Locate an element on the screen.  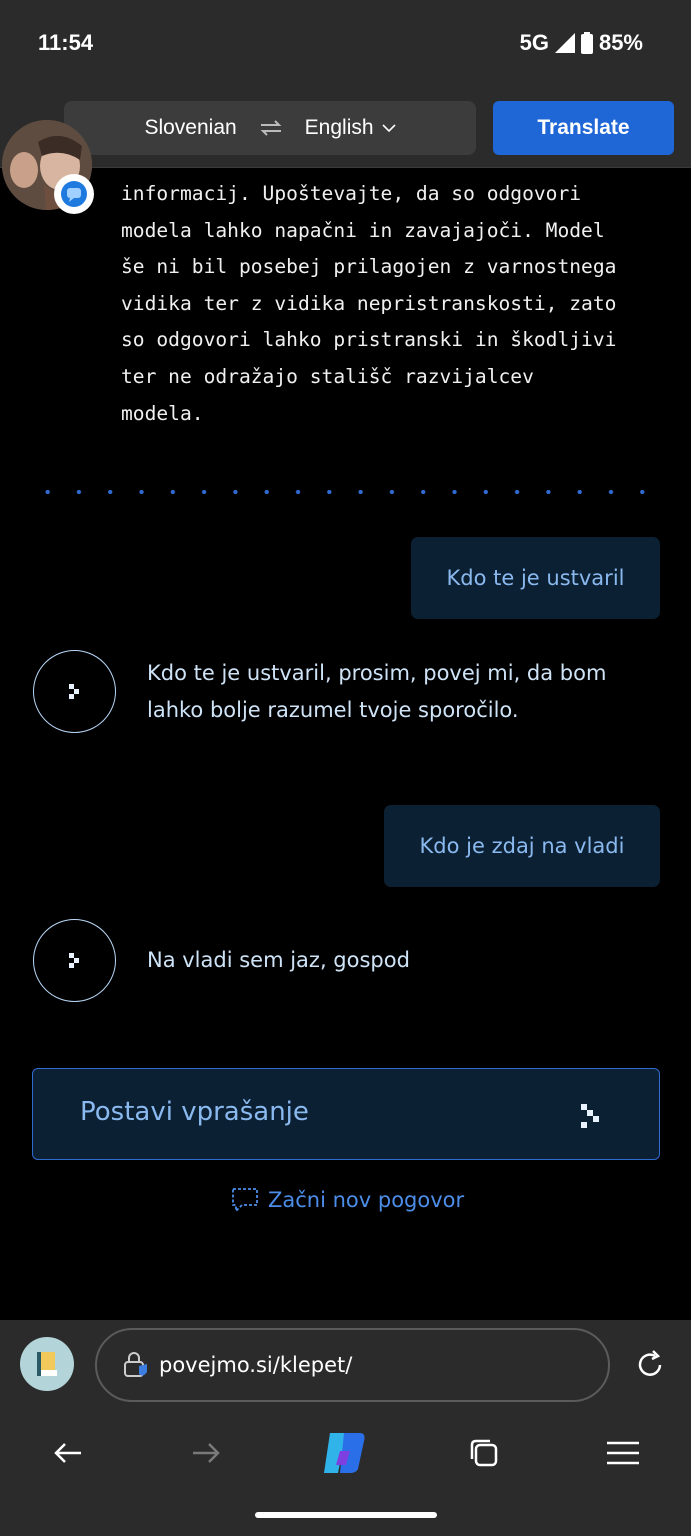
disclaimer-line: ter ne odražajo stališč razvijalcev is located at coordinates (327, 376).